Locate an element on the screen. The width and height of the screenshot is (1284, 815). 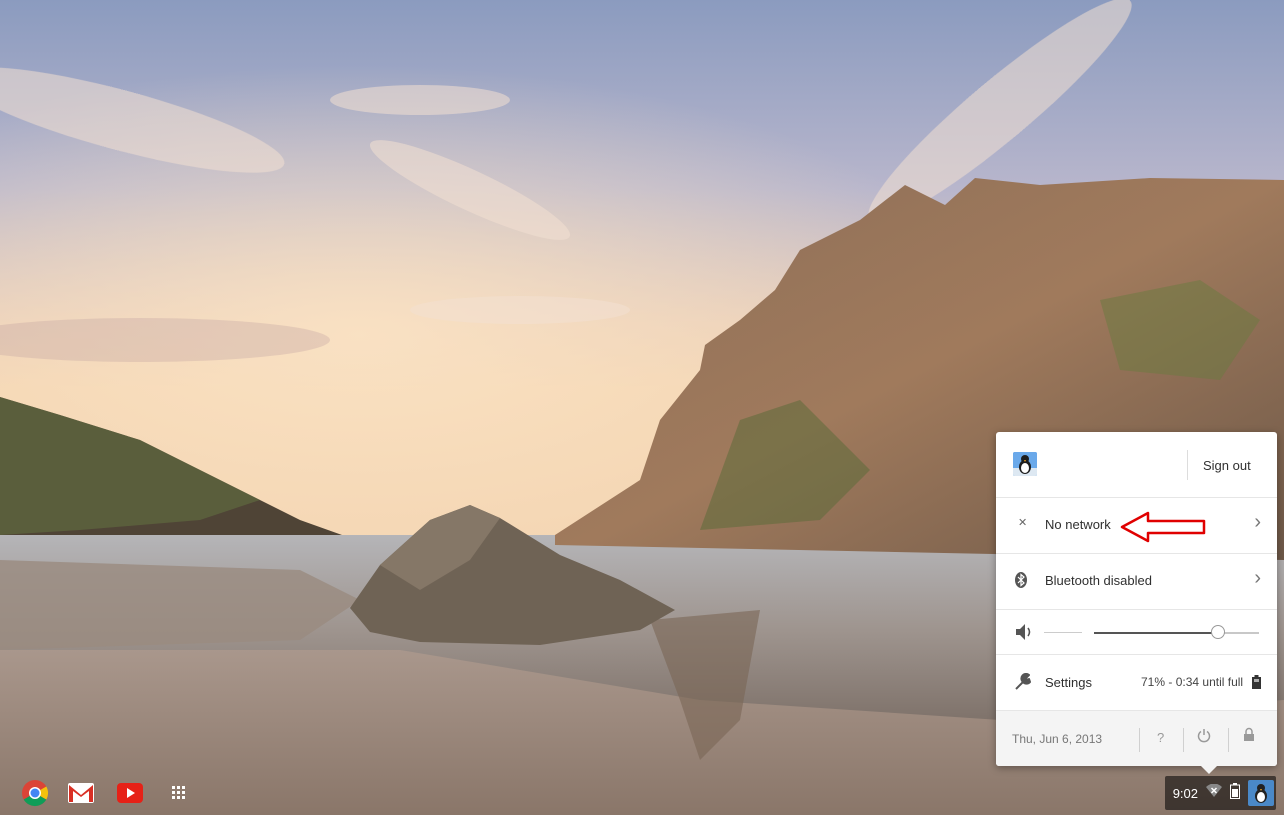
gmail-icon is located at coordinates (81, 793).